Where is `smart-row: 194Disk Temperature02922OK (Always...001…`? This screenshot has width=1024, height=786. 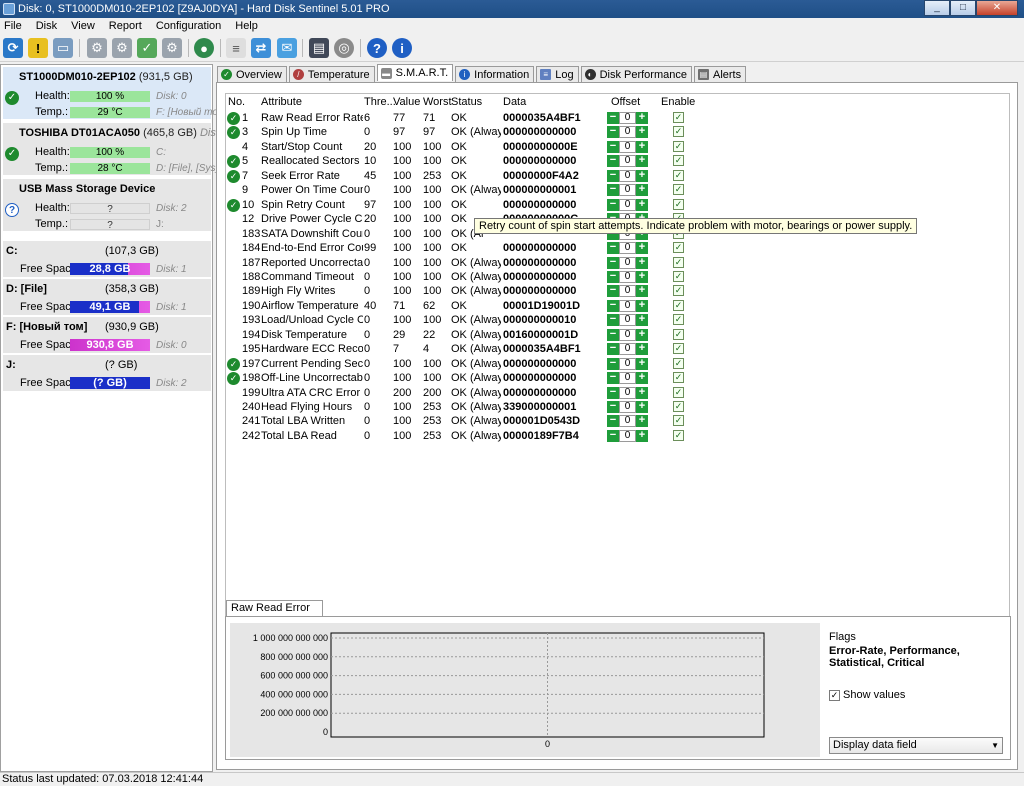 smart-row: 194Disk Temperature02922OK (Always...001… is located at coordinates (456, 335).